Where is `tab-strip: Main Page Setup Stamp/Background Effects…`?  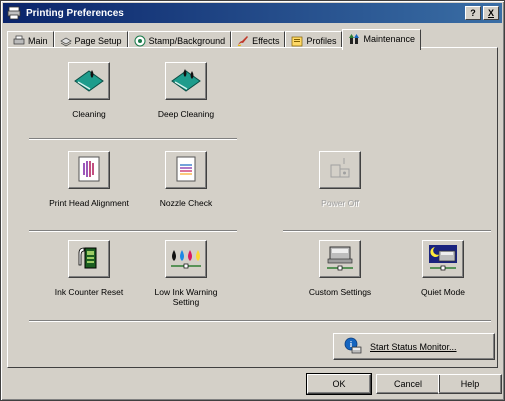 tab-strip: Main Page Setup Stamp/Background Effects… is located at coordinates (214, 39).